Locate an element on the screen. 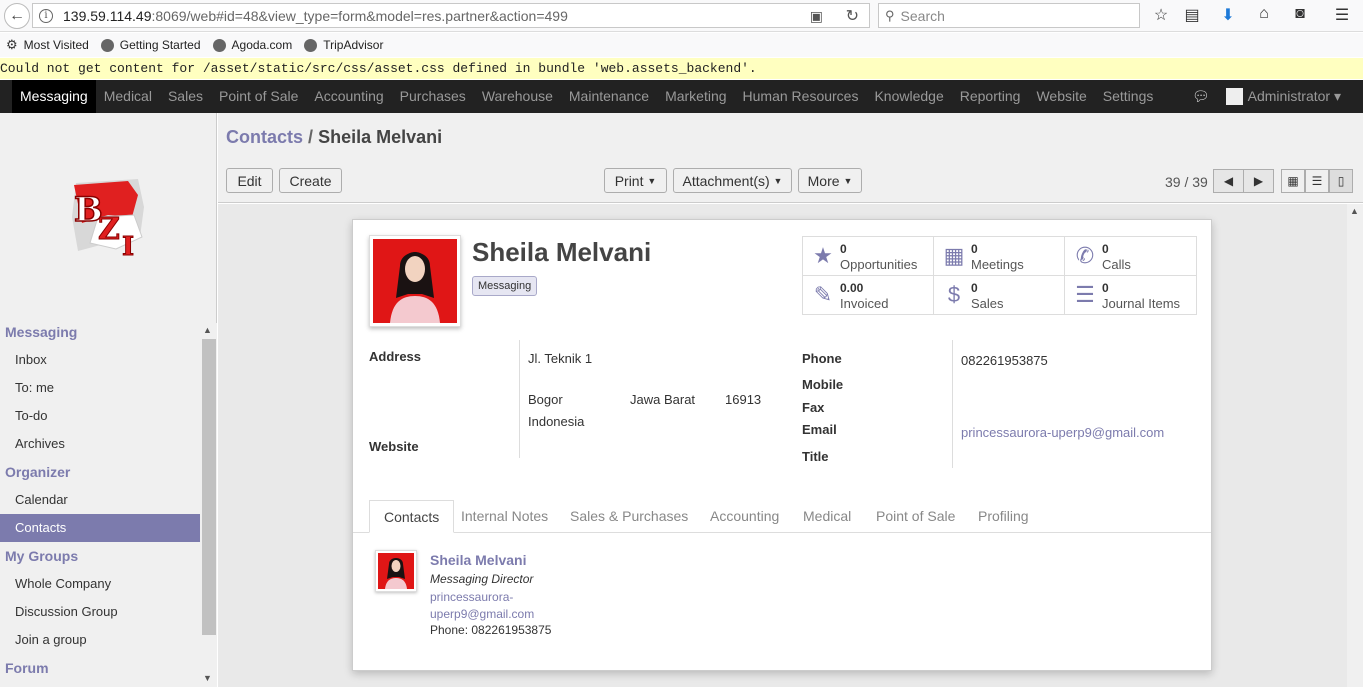 The image size is (1363, 687). sidebar-section-my-groups: My Groups is located at coordinates (100, 556).